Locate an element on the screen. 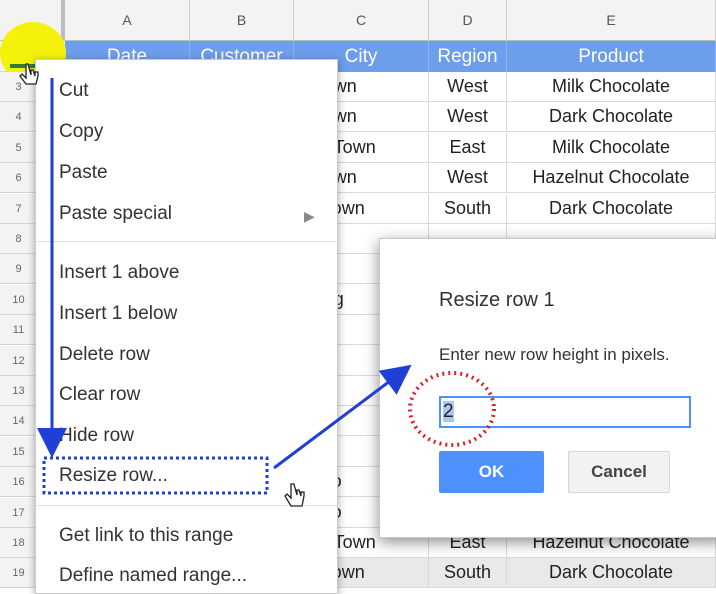 This screenshot has height=594, width=716. row-header: 19 is located at coordinates (18, 573).